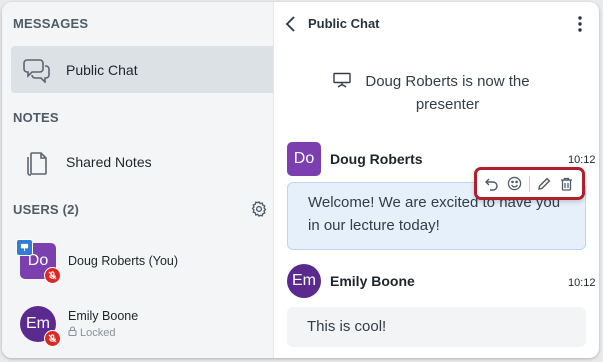 The width and height of the screenshot is (603, 362). I want to click on user-list-item-doug: Do Doug Roberts (You), so click(142, 261).